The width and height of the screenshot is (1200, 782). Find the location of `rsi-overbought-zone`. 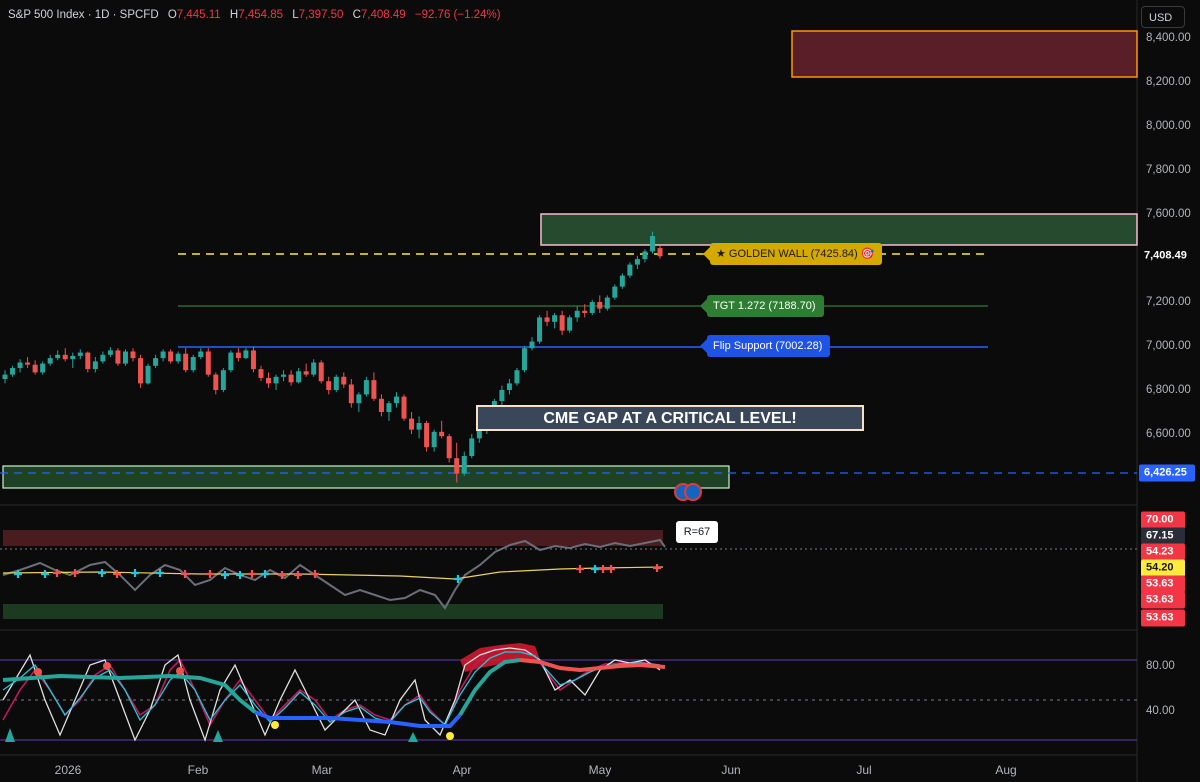

rsi-overbought-zone is located at coordinates (333, 538).